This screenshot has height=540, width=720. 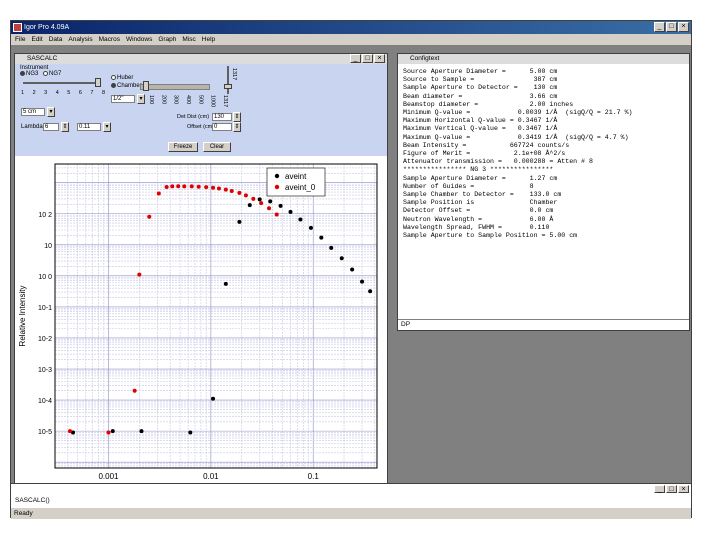 I want to click on configtext-titlebar: Configtext, so click(x=543, y=59).